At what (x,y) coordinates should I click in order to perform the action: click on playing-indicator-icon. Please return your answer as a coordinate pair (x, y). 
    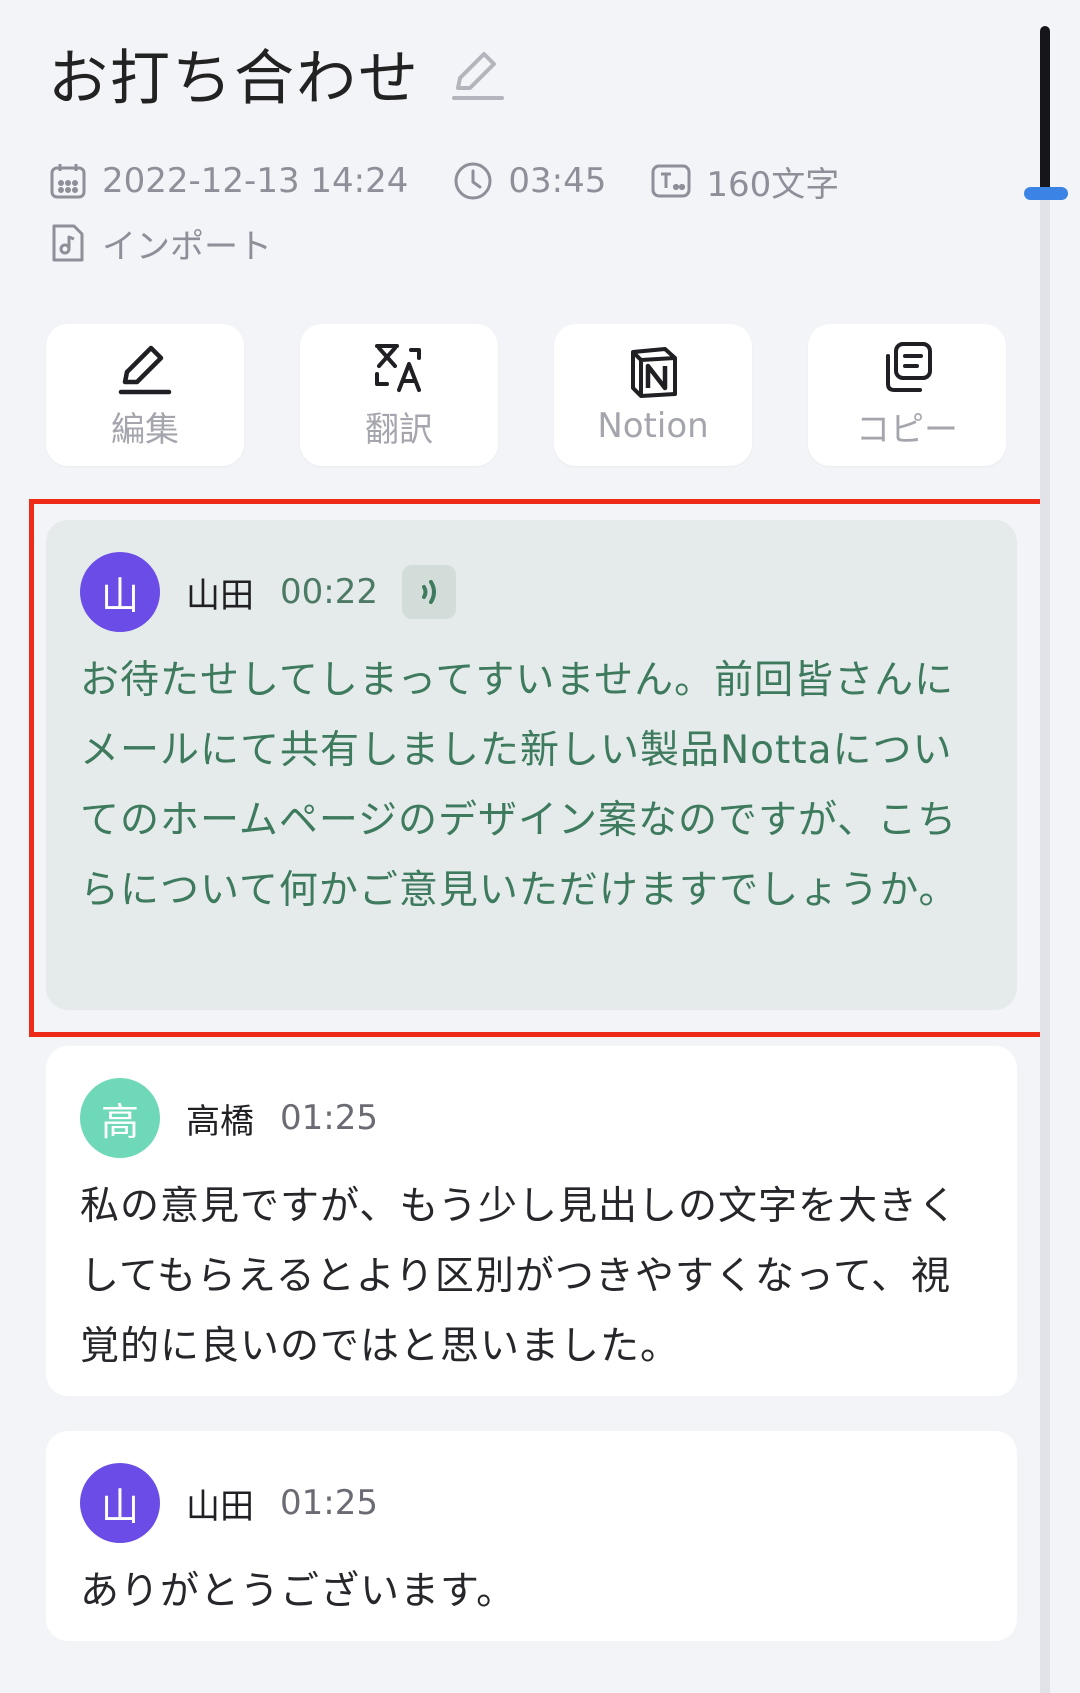
    Looking at the image, I should click on (428, 592).